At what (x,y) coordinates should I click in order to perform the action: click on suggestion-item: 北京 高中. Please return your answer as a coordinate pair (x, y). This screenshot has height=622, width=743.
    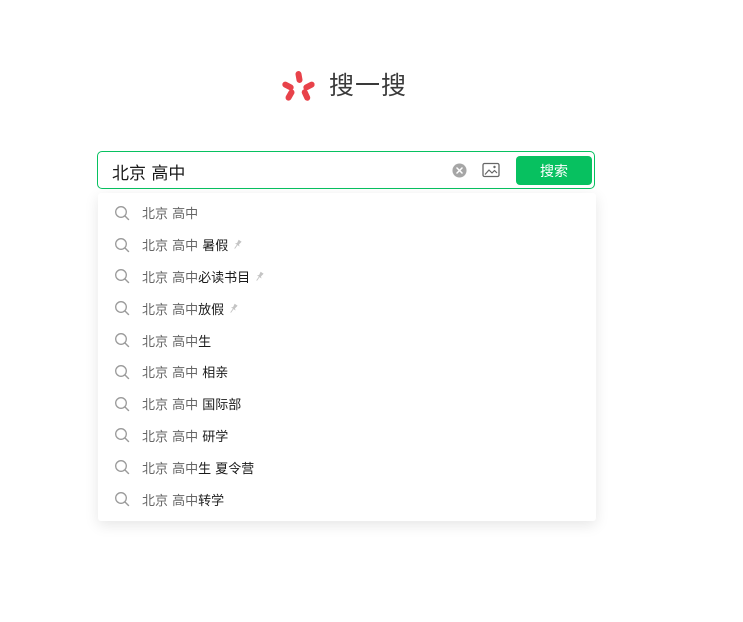
    Looking at the image, I should click on (347, 213).